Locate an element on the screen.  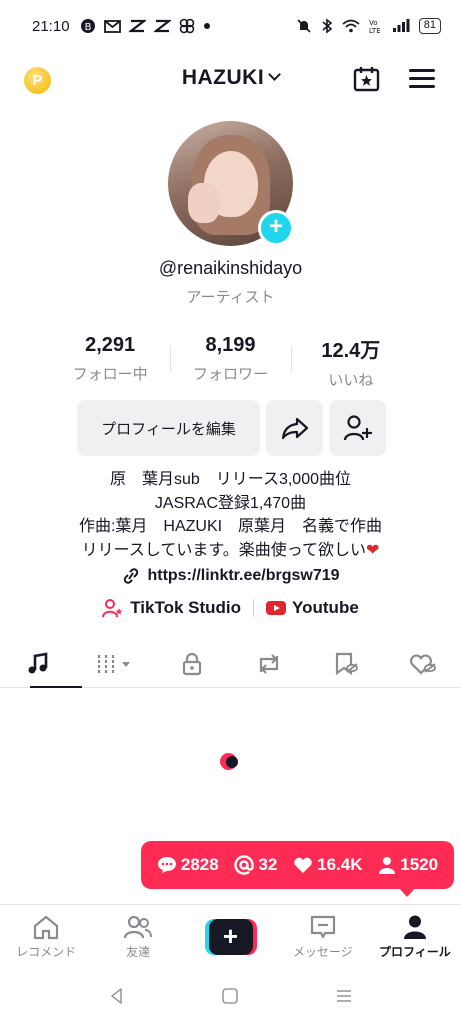
tiktok-studio-label: TikTok Studio is located at coordinates (186, 607).